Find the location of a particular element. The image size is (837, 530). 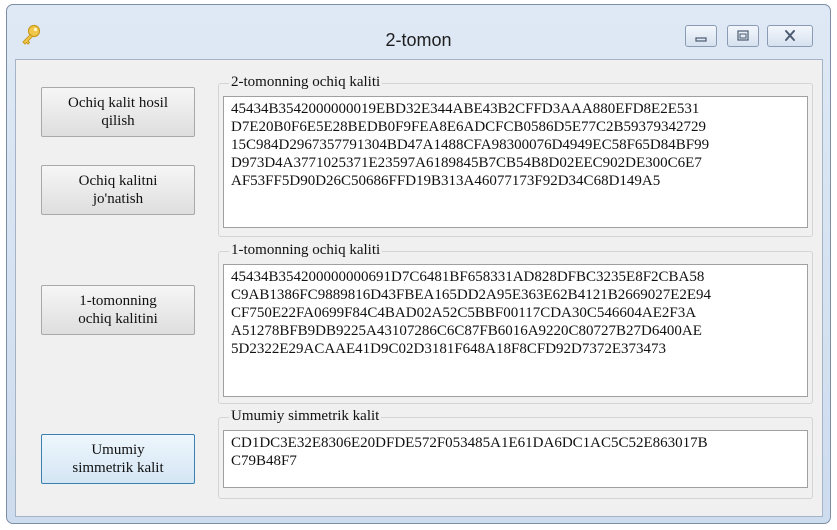

shared-key-button: Umumiy simmetrik kalit is located at coordinates (118, 459).